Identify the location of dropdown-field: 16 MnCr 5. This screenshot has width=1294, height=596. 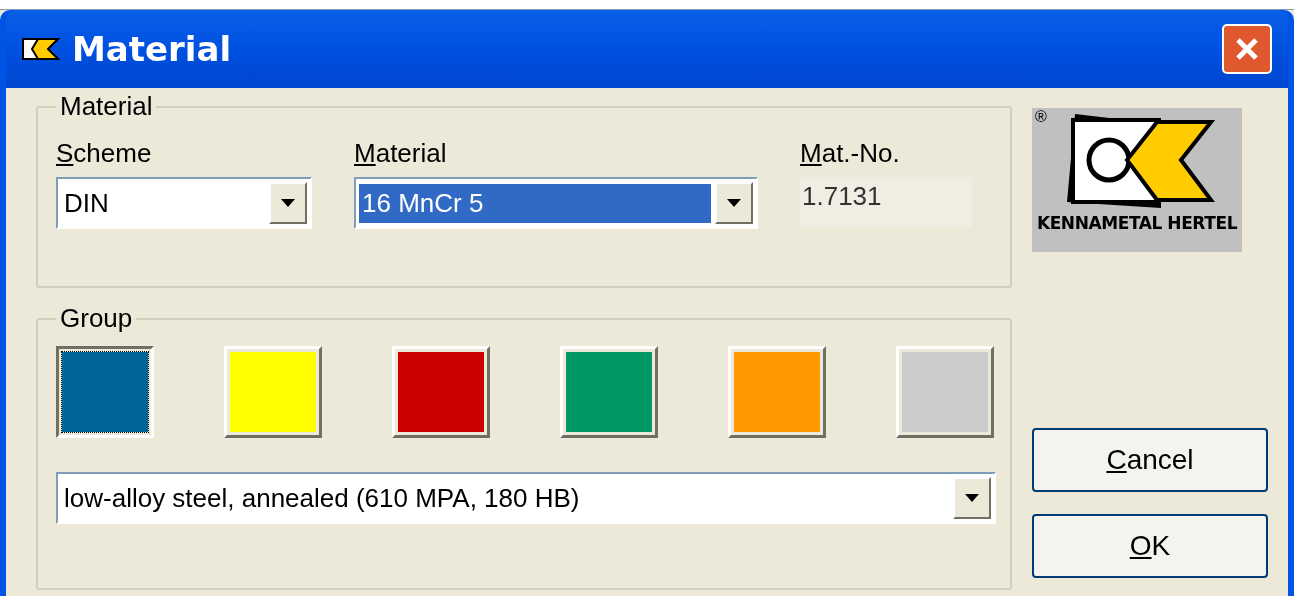
(556, 203).